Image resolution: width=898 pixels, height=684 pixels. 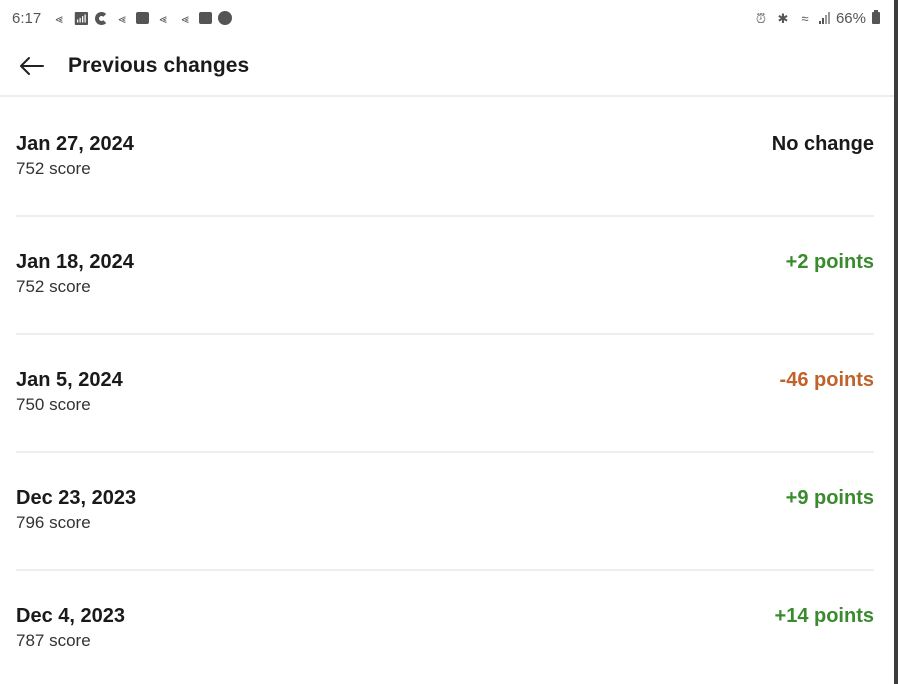 I want to click on wifi-calling-icon: 📶︎, so click(x=81, y=18).